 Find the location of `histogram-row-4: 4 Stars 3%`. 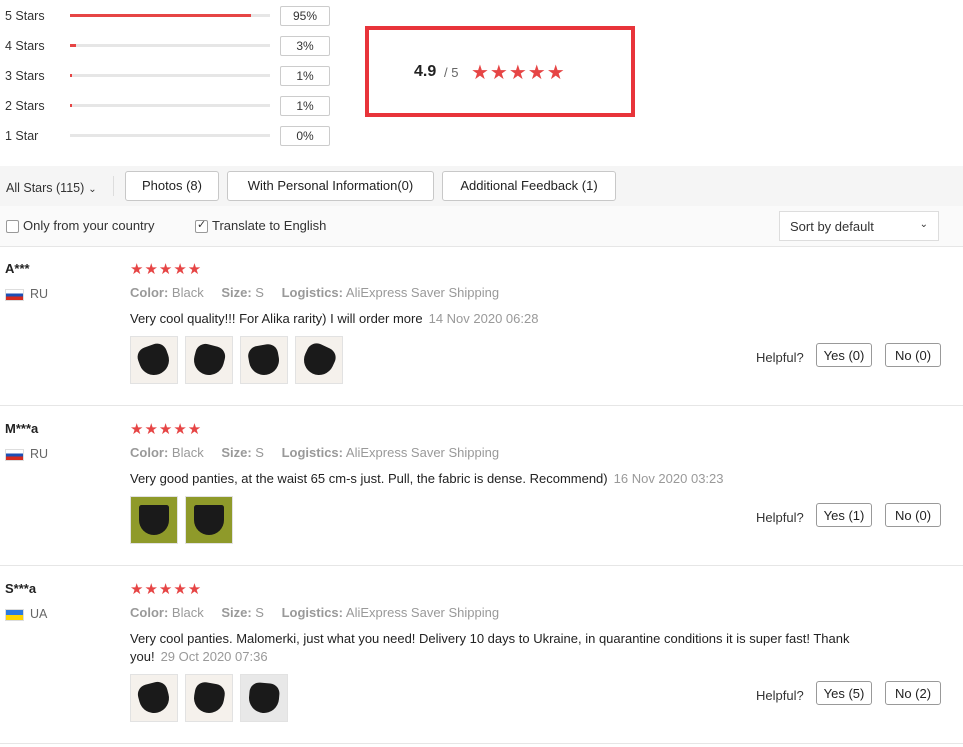

histogram-row-4: 4 Stars 3% is located at coordinates (170, 46).